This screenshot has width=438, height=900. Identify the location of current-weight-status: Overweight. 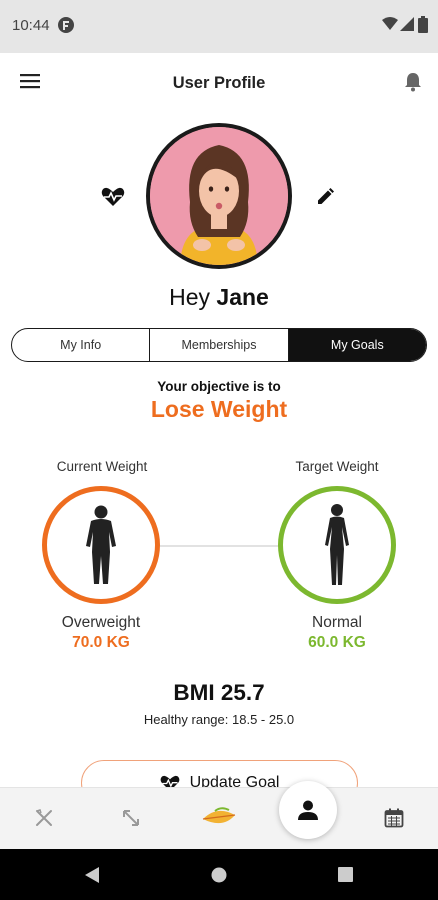
(101, 622).